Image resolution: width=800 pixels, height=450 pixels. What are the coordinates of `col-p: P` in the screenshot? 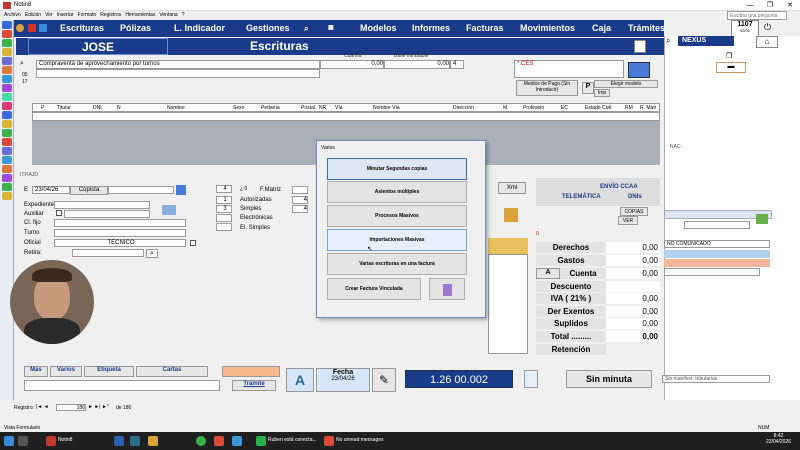 It's located at (42, 108).